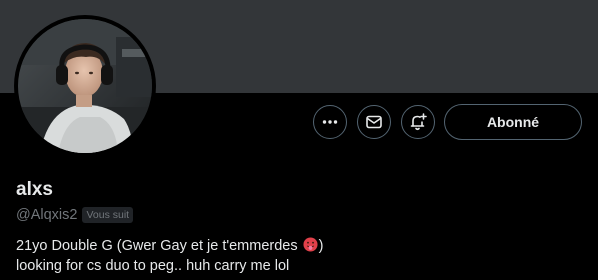  Describe the element at coordinates (34, 189) in the screenshot. I see `display-name: alxs` at that location.